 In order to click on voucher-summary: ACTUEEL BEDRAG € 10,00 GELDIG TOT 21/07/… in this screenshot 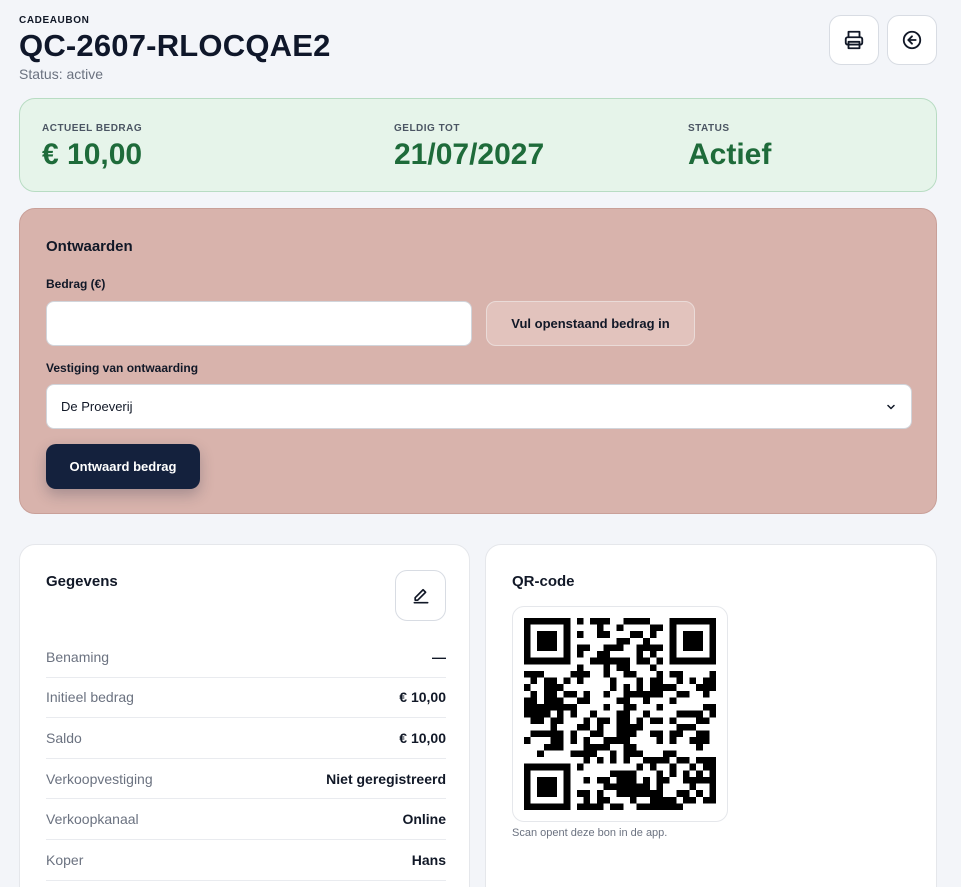, I will do `click(478, 145)`.